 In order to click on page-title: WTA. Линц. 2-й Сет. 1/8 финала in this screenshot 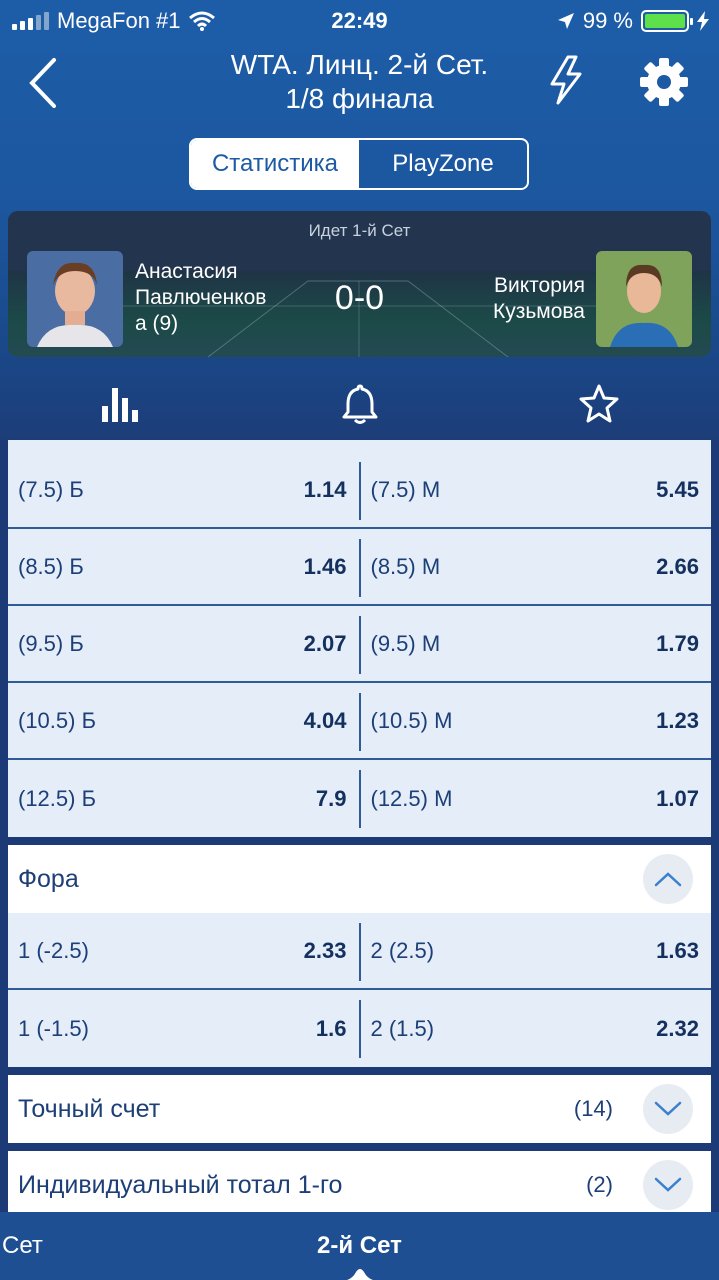, I will do `click(359, 82)`.